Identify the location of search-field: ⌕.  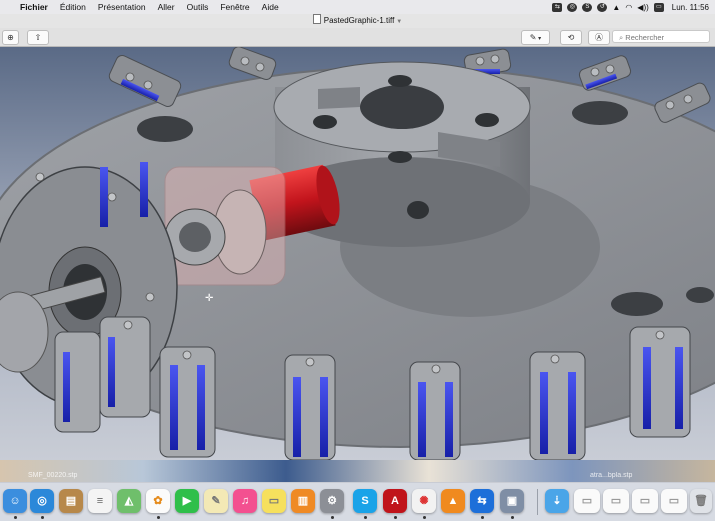
(661, 36).